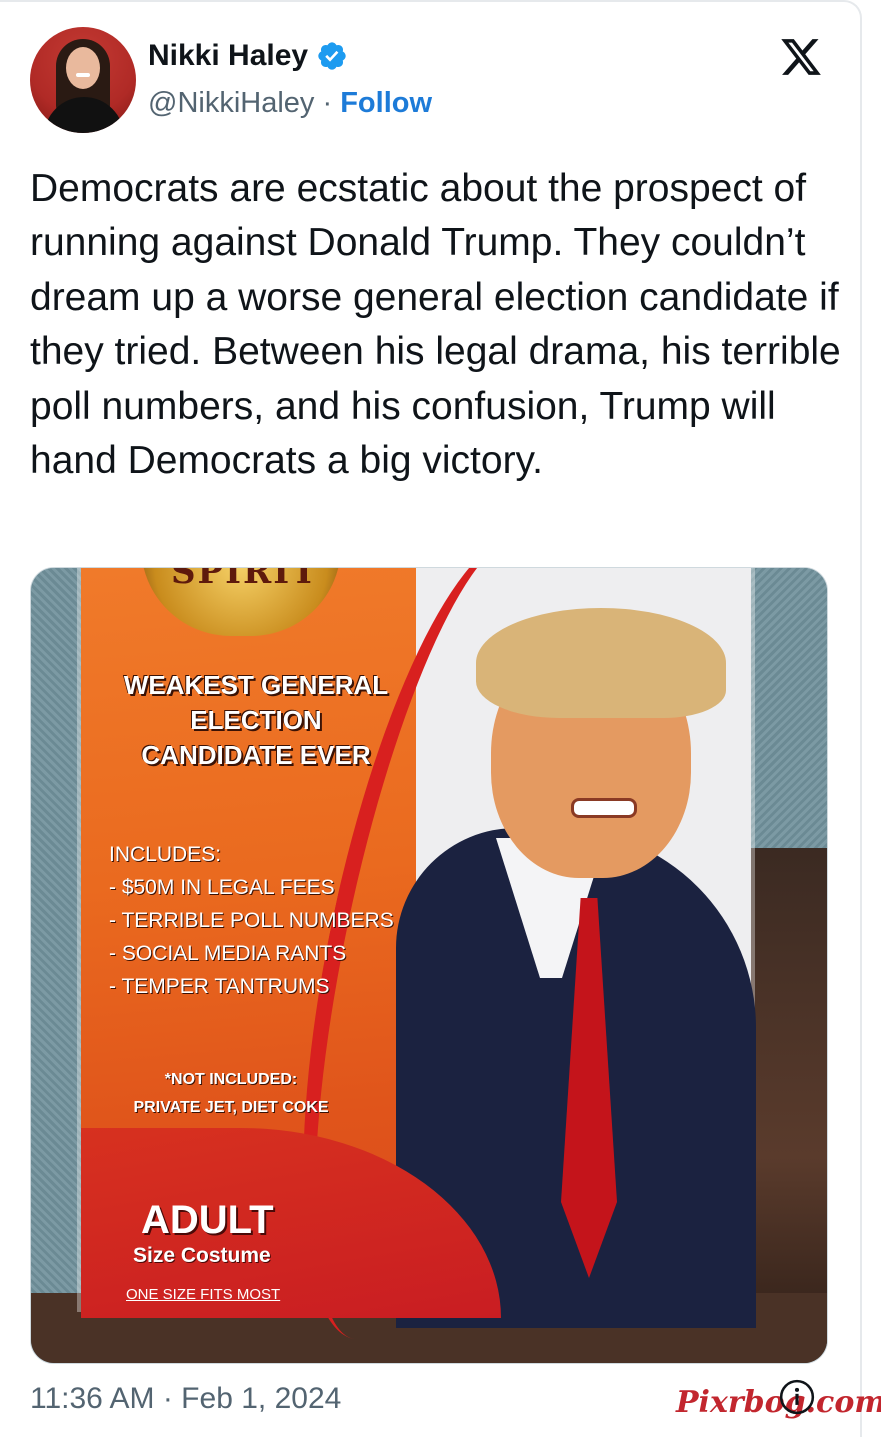 The width and height of the screenshot is (881, 1437). I want to click on follow-button: Follow, so click(386, 103).